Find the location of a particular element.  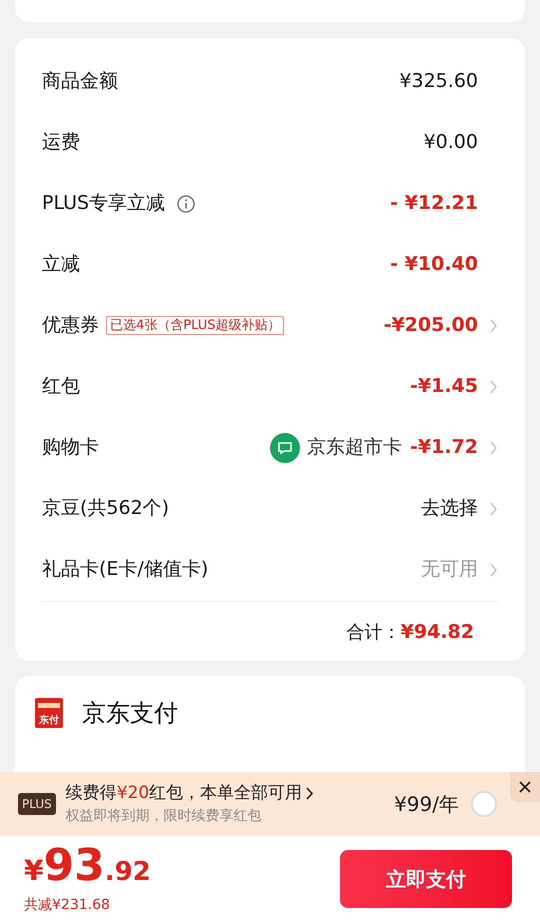

card-icon is located at coordinates (285, 447).